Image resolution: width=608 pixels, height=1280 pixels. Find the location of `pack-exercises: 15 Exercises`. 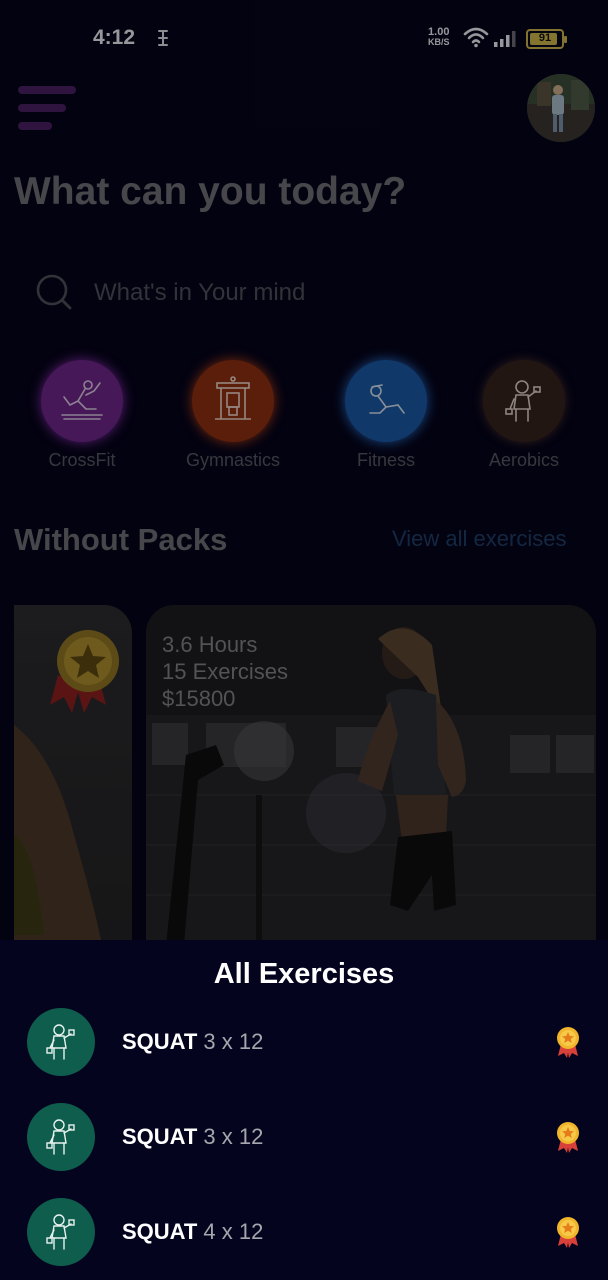

pack-exercises: 15 Exercises is located at coordinates (225, 671).